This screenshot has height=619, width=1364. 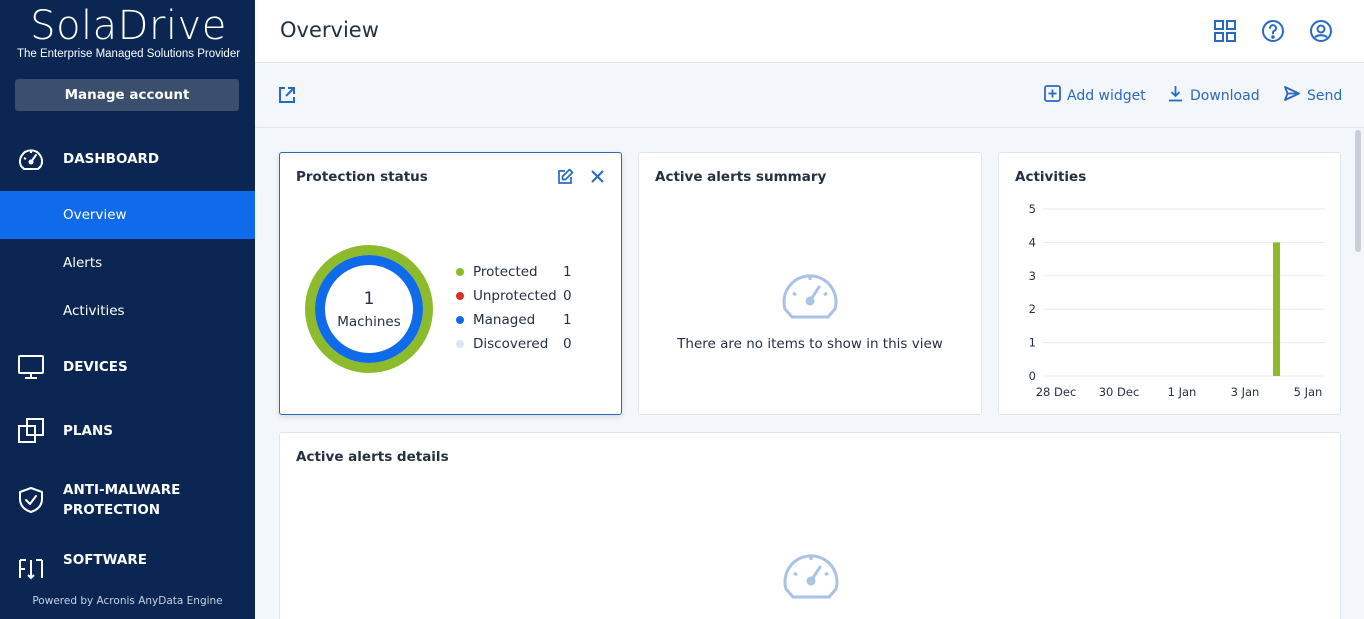 I want to click on nav-item-activities: Activities, so click(x=127, y=311).